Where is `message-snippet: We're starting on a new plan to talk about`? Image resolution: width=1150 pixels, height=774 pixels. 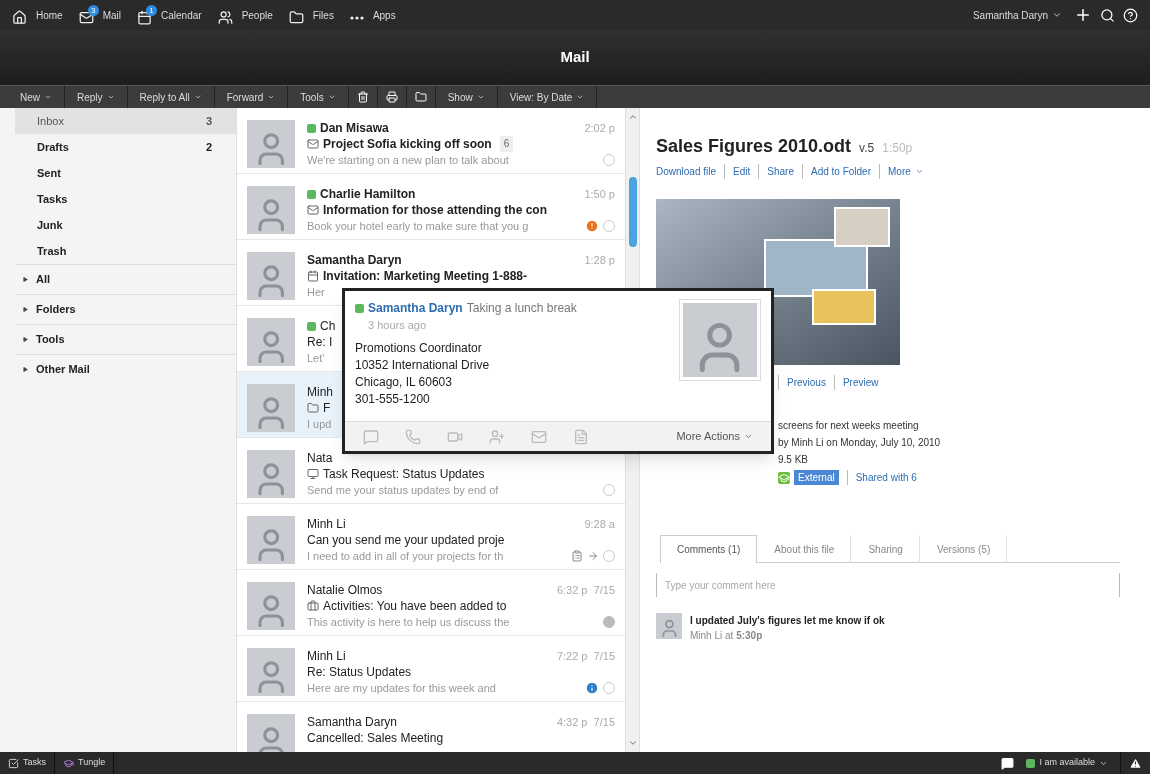 message-snippet: We're starting on a new plan to talk about is located at coordinates (408, 160).